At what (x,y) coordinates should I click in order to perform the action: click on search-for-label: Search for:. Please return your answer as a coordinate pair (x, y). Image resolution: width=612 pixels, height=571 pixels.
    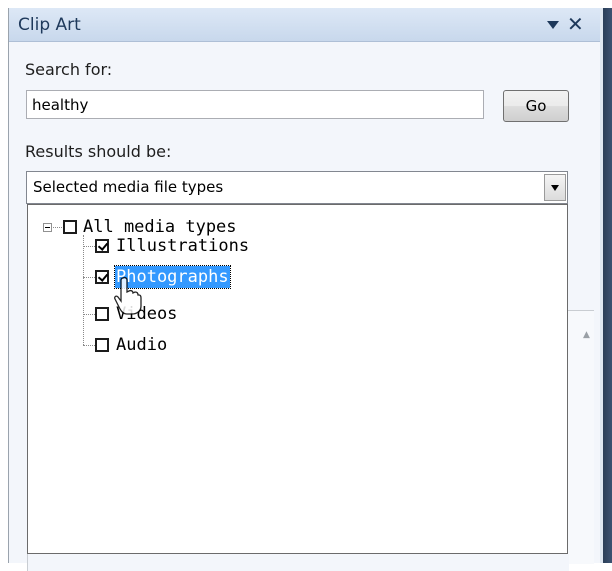
    Looking at the image, I should click on (69, 69).